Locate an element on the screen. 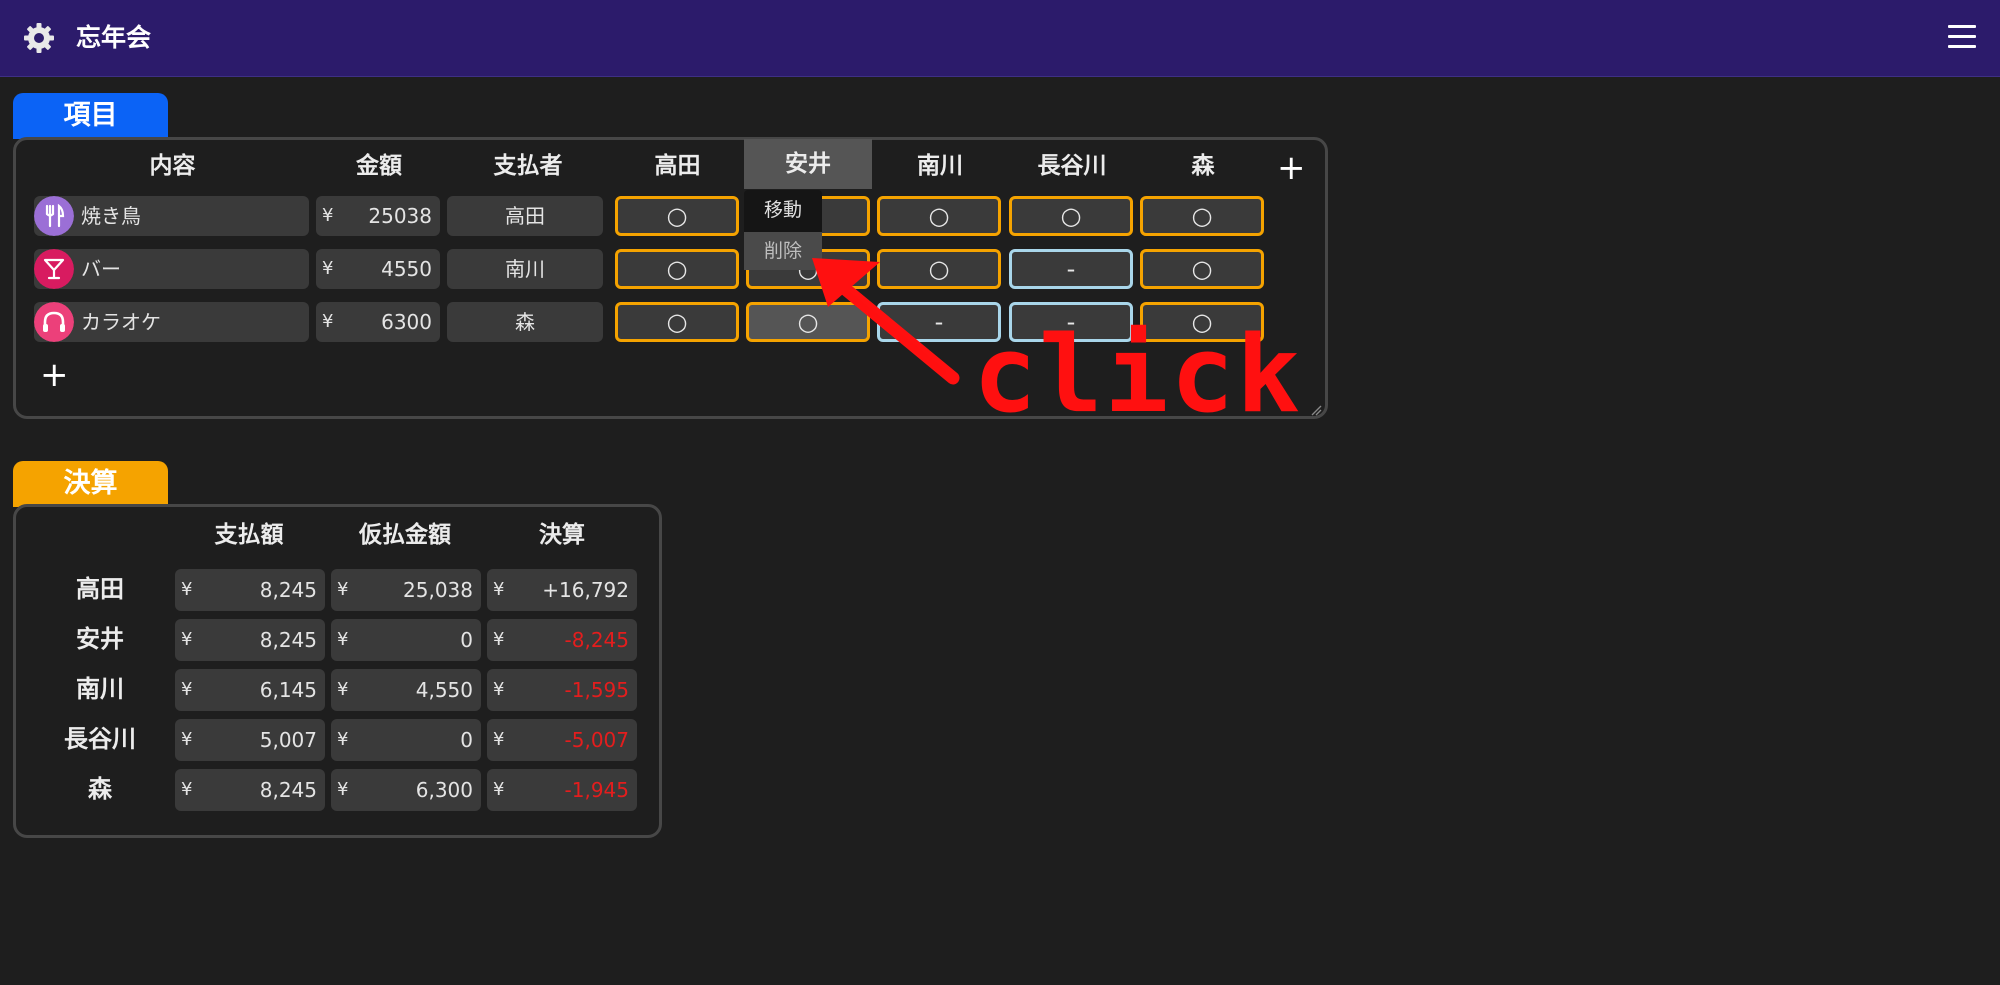 This screenshot has width=2000, height=985. balance-amount-field: ¥ -1,945 is located at coordinates (562, 790).